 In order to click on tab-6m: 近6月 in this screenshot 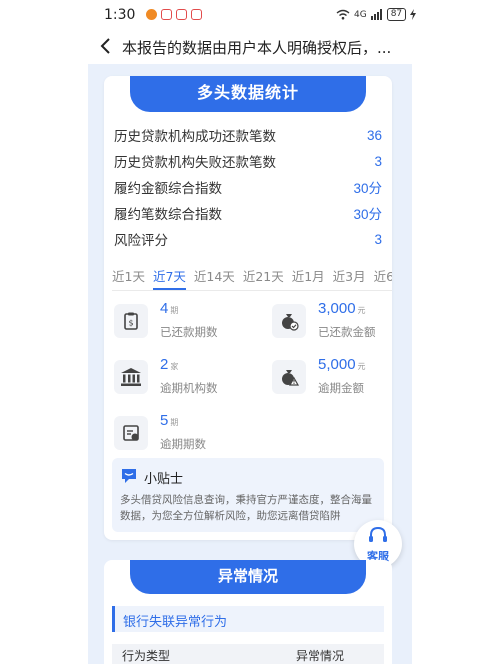, I will do `click(383, 277)`.